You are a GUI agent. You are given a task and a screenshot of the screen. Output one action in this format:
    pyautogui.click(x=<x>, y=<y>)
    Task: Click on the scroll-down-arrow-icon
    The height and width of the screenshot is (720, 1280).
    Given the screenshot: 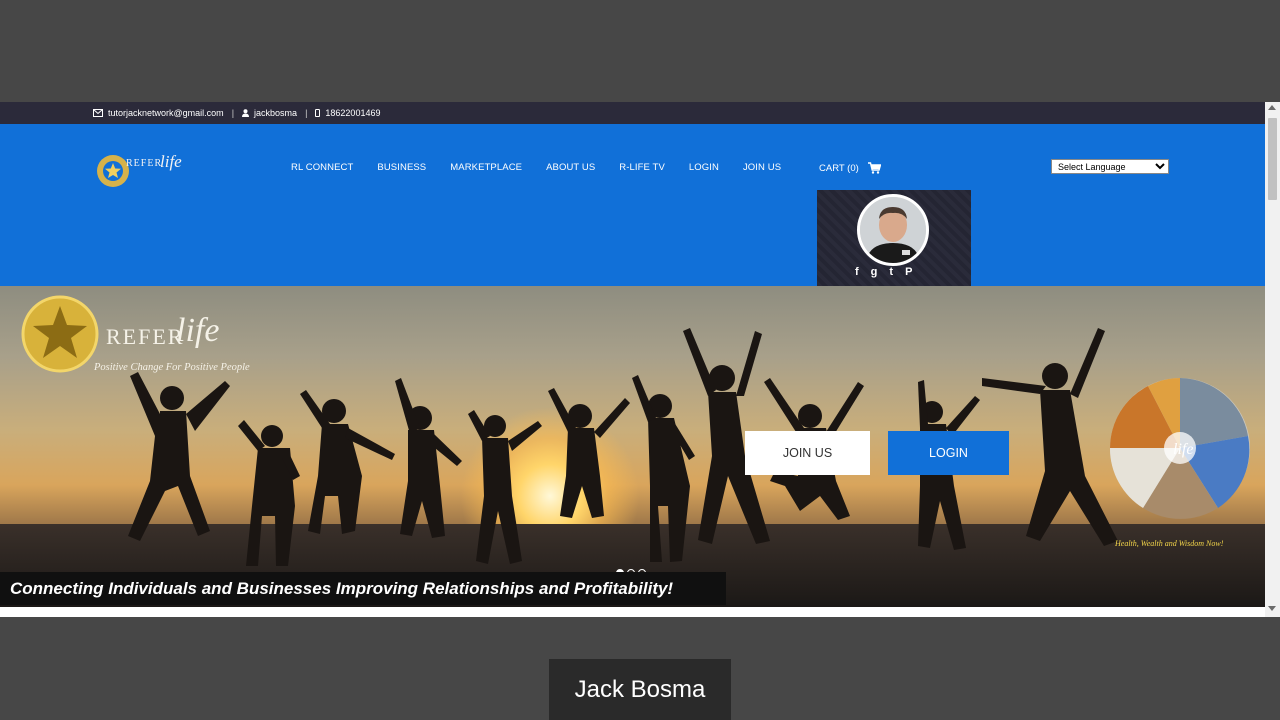 What is the action you would take?
    pyautogui.click(x=1272, y=608)
    